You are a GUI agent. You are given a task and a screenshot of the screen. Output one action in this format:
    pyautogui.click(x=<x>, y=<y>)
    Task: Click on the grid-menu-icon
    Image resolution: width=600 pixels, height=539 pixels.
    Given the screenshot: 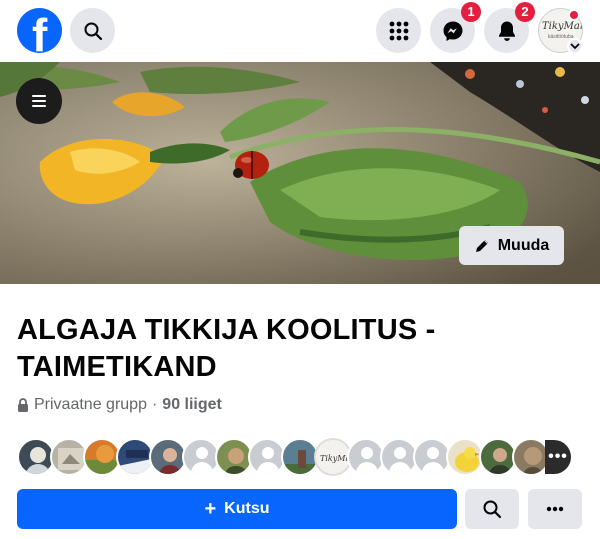 What is the action you would take?
    pyautogui.click(x=398, y=30)
    